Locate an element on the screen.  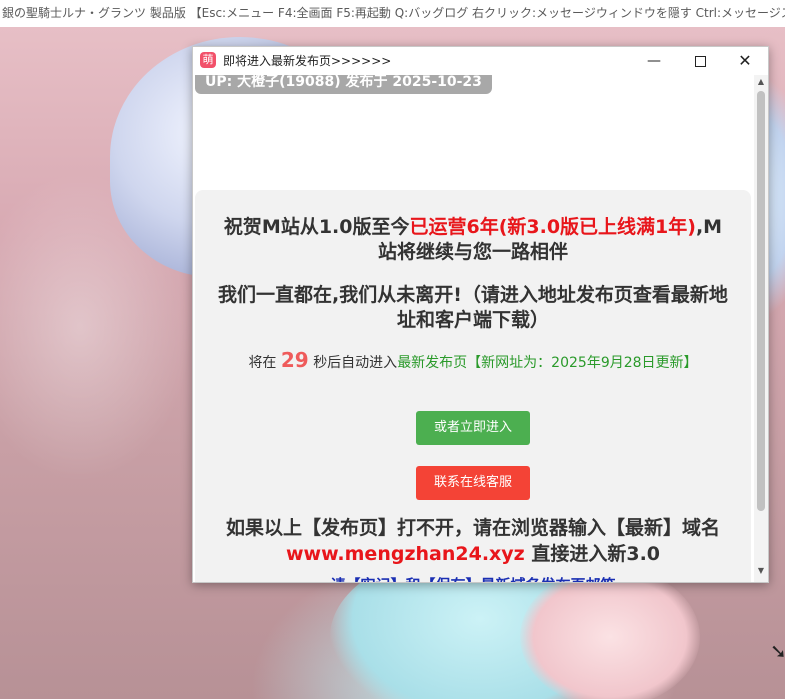
headline1-part1: 祝贺M站从1.0版至今 is located at coordinates (316, 227).